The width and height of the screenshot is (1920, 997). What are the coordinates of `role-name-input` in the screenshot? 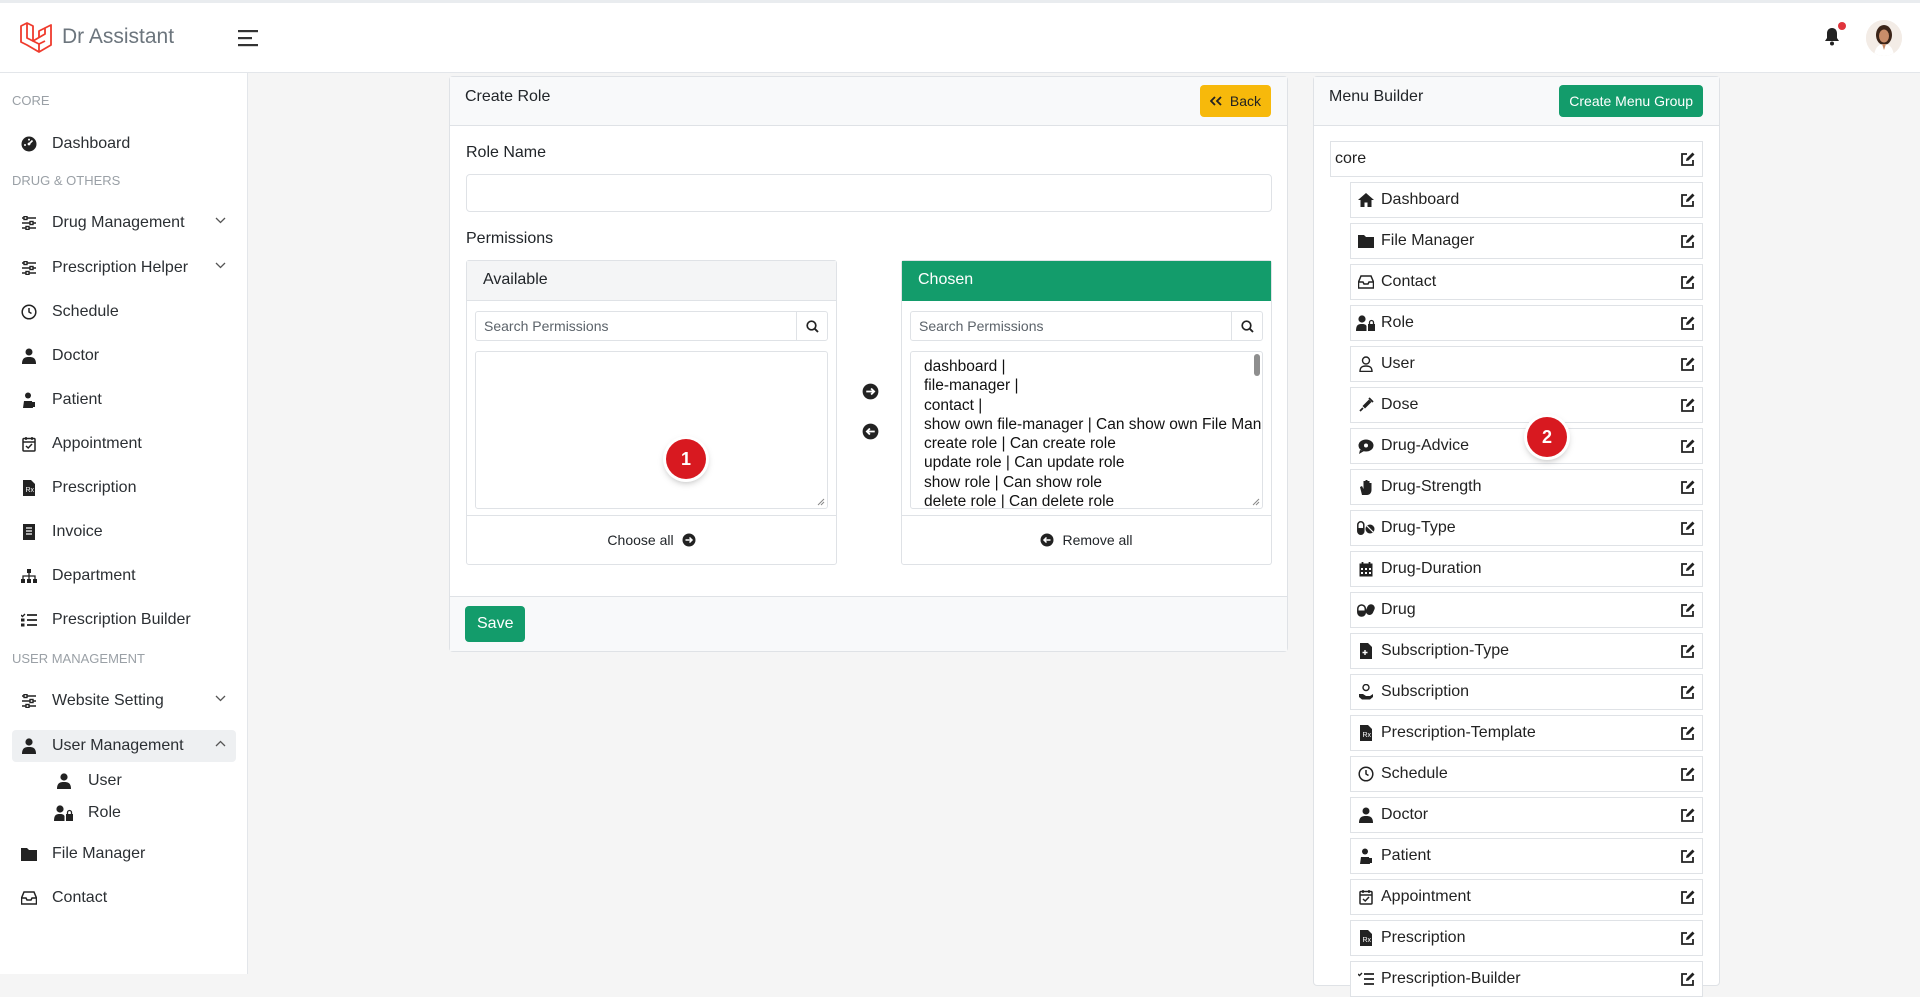 It's located at (869, 193).